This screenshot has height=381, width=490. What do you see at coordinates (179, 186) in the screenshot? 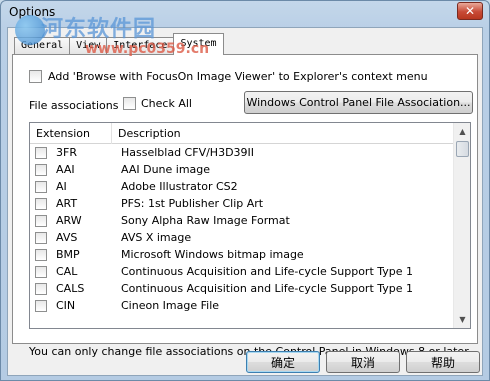
I see `row-description: Adobe Illustrator CS2` at bounding box center [179, 186].